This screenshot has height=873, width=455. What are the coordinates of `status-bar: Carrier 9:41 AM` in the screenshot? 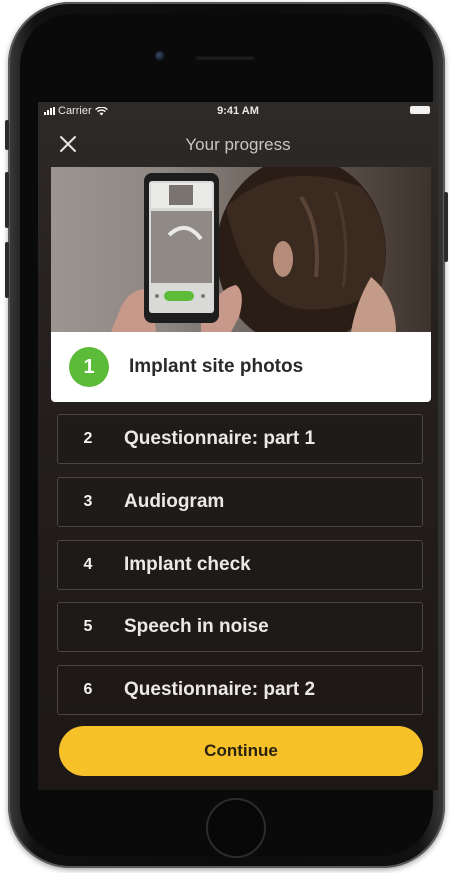 It's located at (238, 111).